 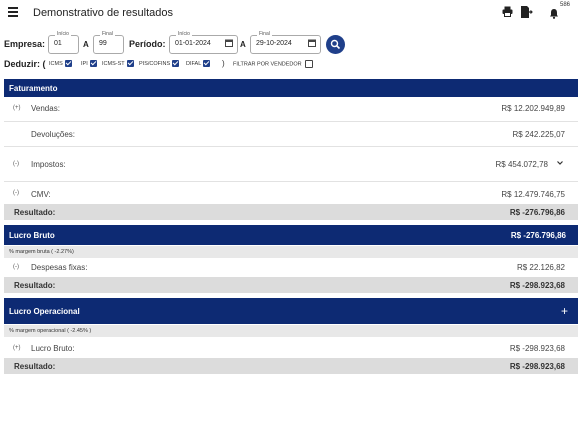 I want to click on periodo-label: Período:, so click(x=147, y=44).